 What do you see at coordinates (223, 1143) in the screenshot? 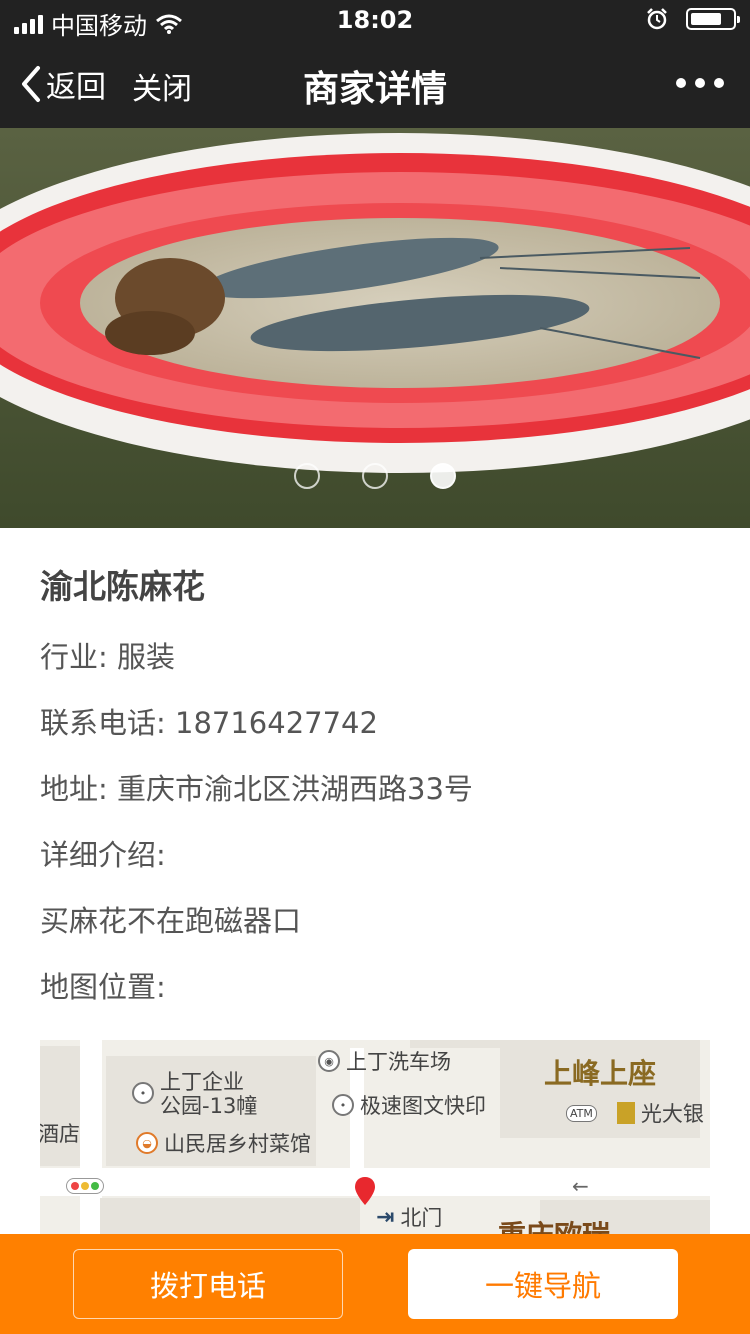
I see `map-poi-restaurant: ◒ 山民居乡村菜馆` at bounding box center [223, 1143].